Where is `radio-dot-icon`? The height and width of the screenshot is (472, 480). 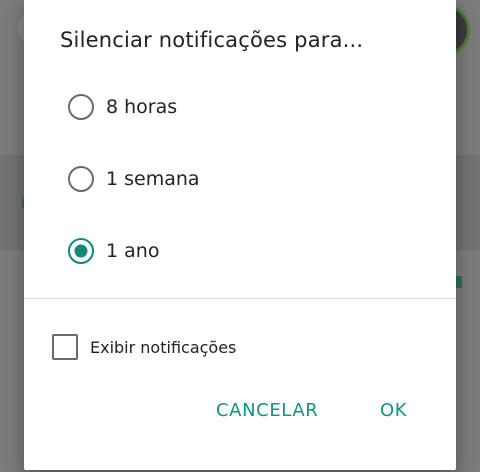
radio-dot-icon is located at coordinates (81, 251).